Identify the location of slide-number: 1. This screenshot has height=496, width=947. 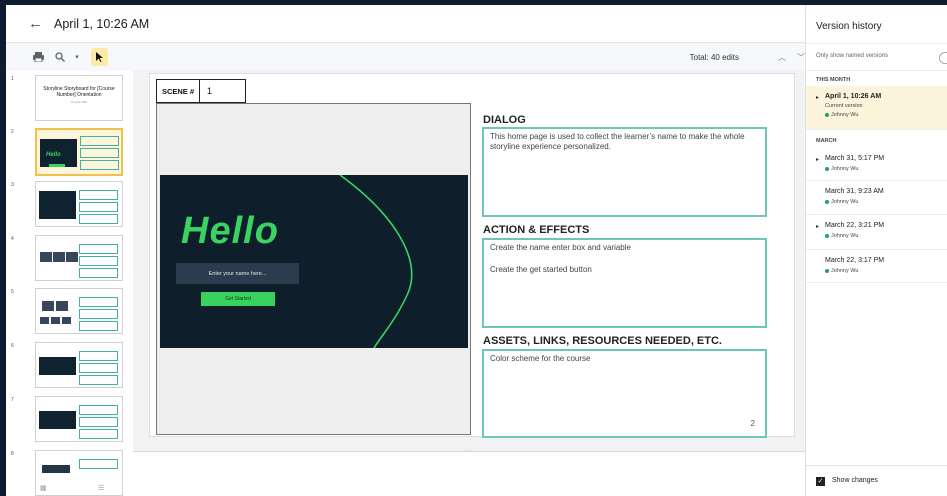
(12, 79).